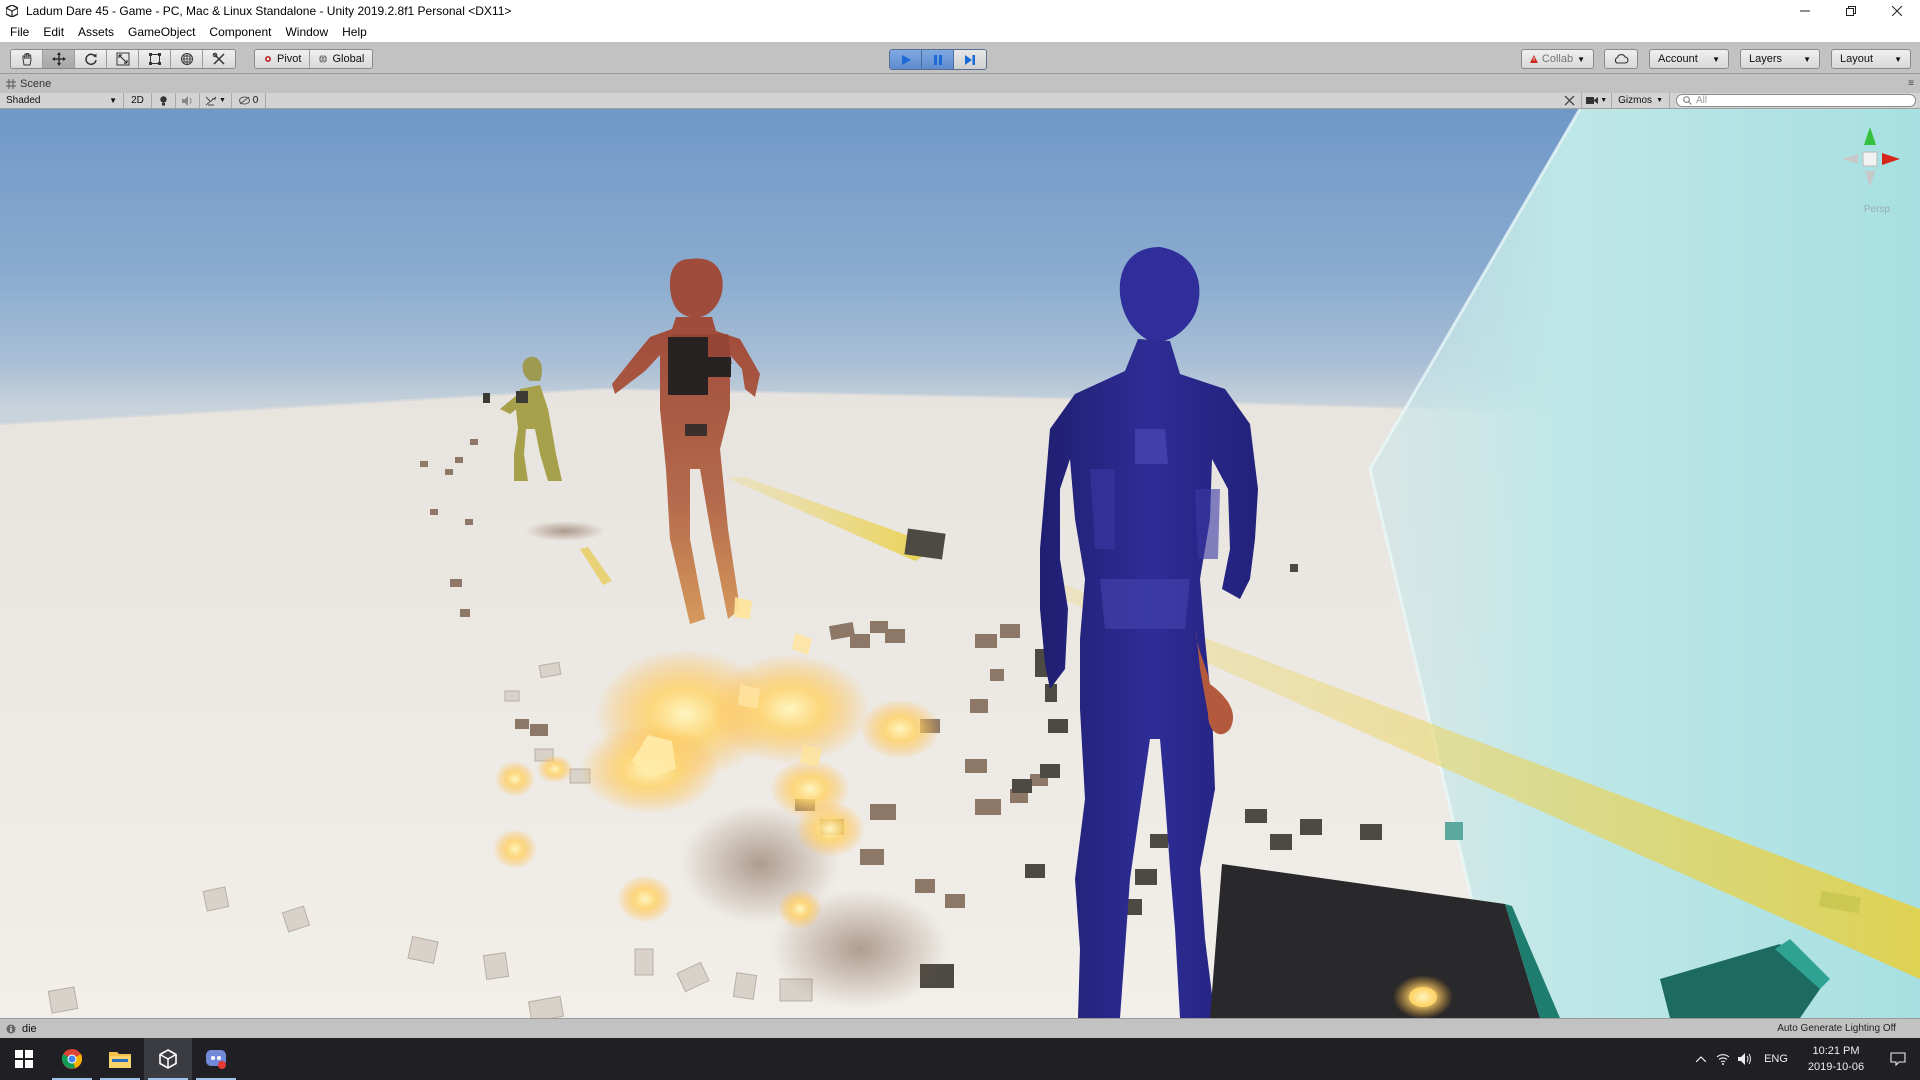 The height and width of the screenshot is (1080, 1920). Describe the element at coordinates (29, 1028) in the screenshot. I see `console-message-text: die` at that location.